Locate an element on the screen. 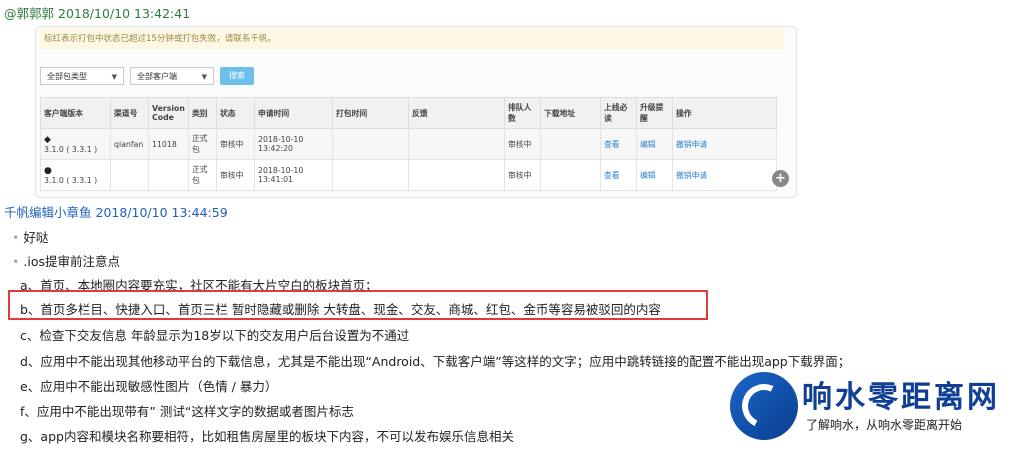 Image resolution: width=1015 pixels, height=449 pixels. watermark-logo: 响水零距离网 了解响水，从响水零距离开始 is located at coordinates (869, 408).